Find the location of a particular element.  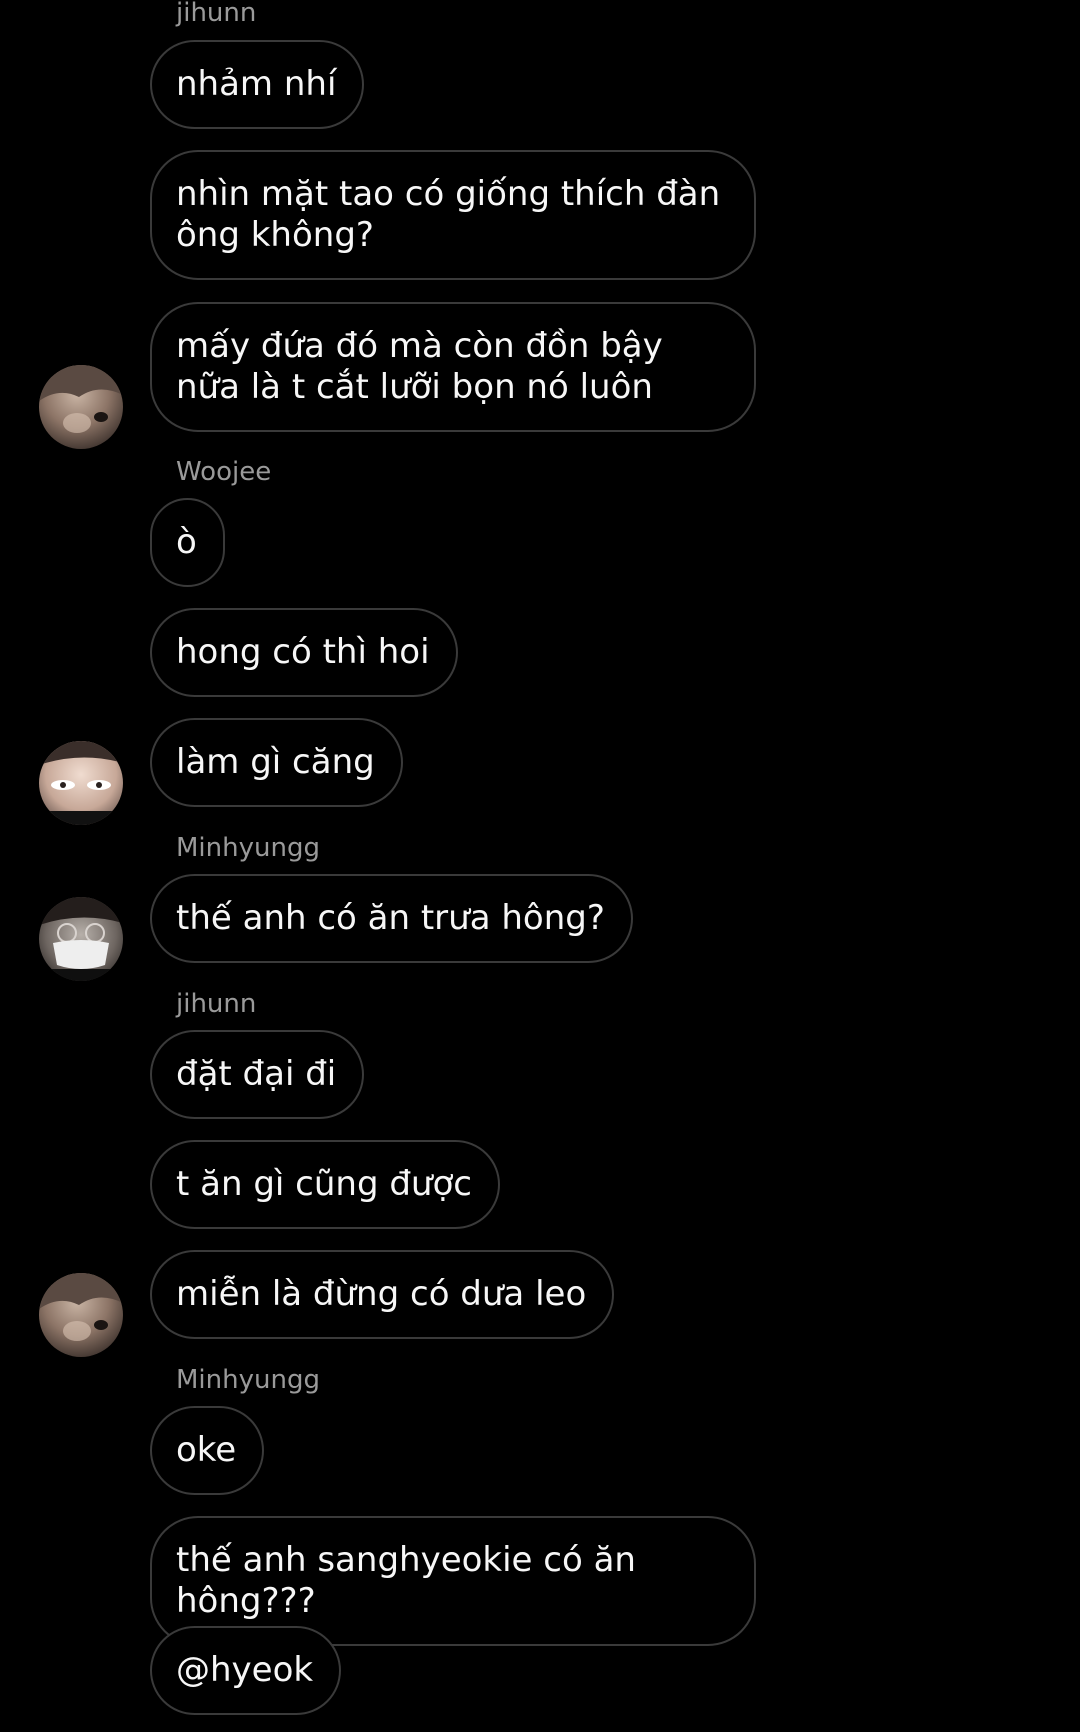

message-text: thế anh sanghyeokie có ăn hông??? is located at coordinates (406, 1580).